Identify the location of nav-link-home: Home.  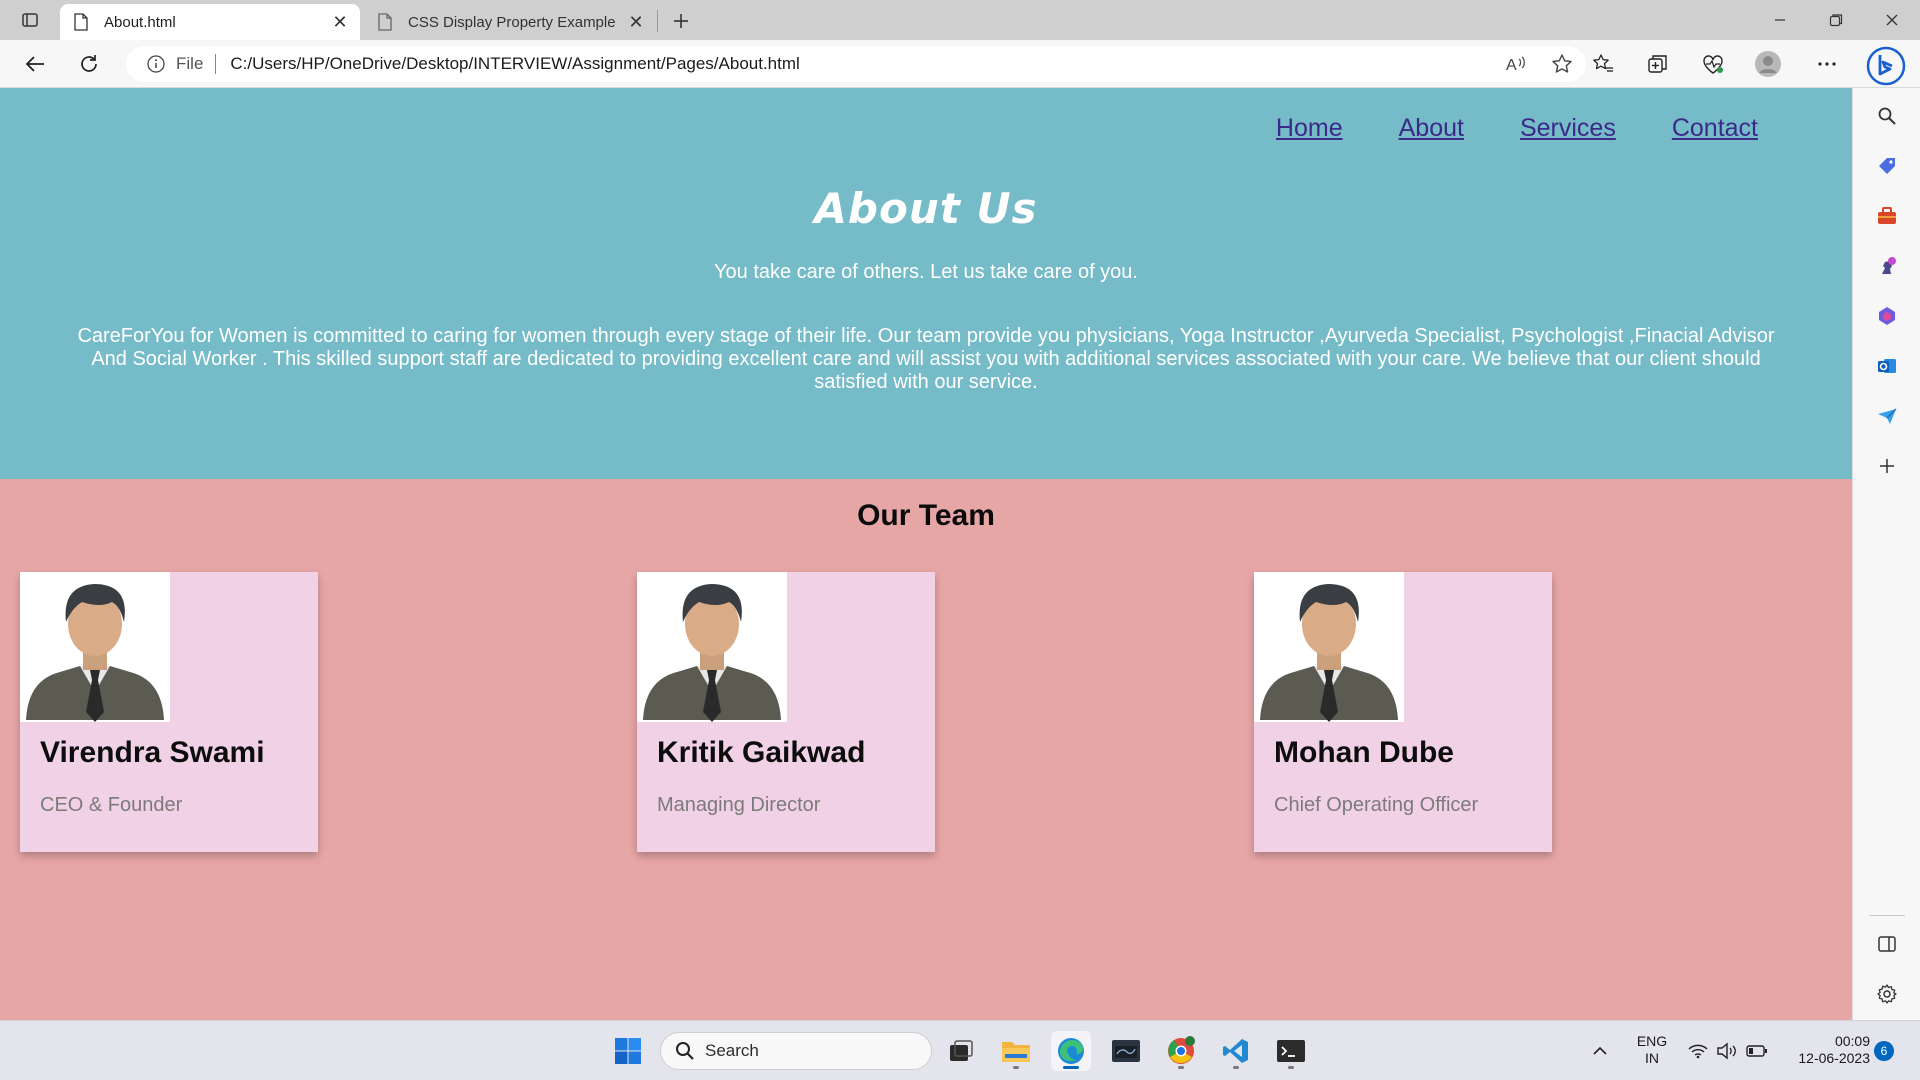
(1309, 128).